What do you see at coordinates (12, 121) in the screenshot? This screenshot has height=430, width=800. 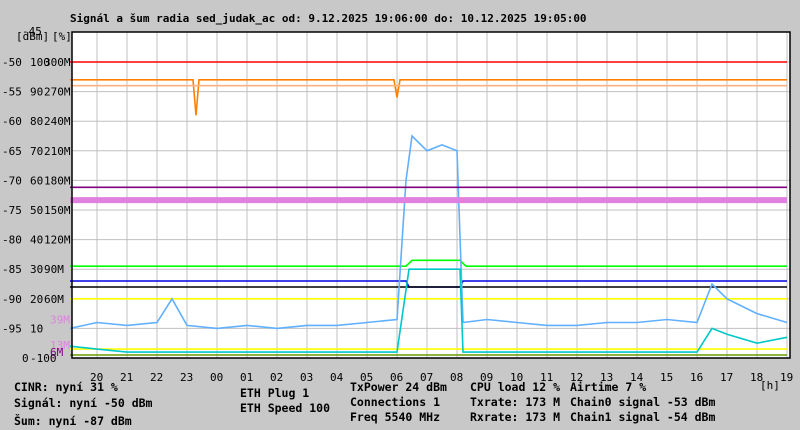 I see `y-tick-dbm: -60` at bounding box center [12, 121].